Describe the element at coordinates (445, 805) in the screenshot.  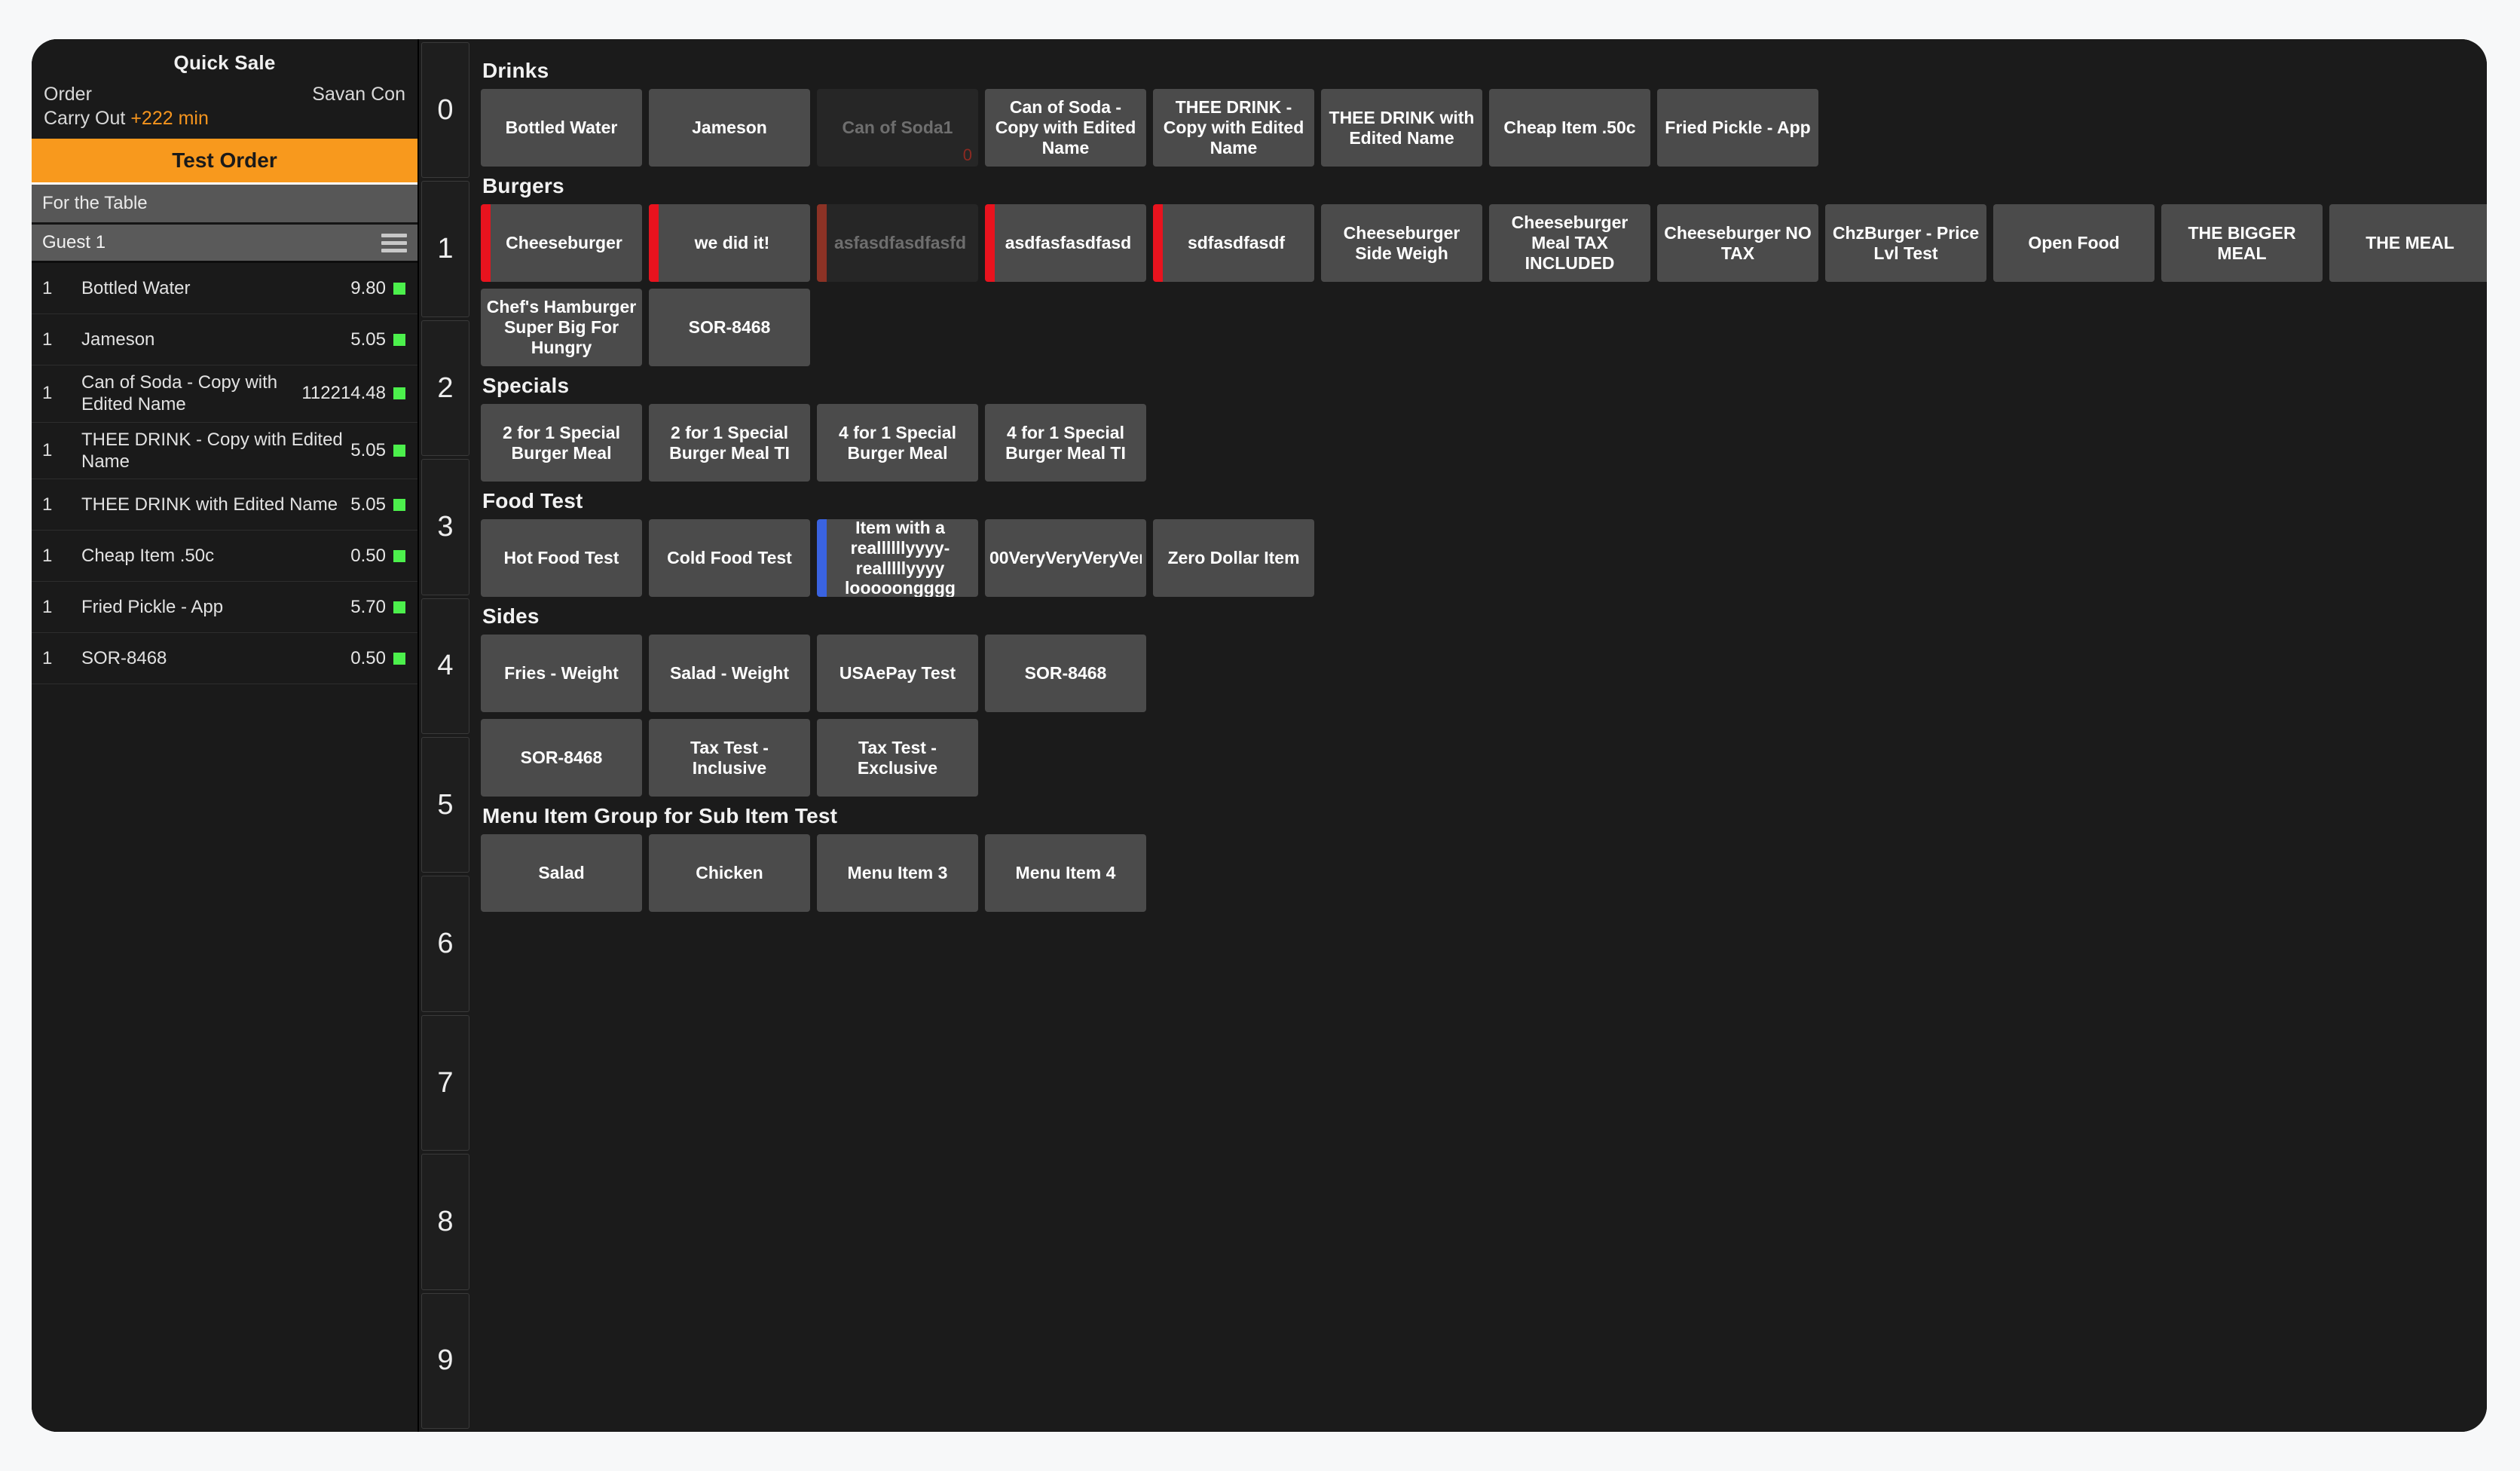
I see `page-button-5: 5` at that location.